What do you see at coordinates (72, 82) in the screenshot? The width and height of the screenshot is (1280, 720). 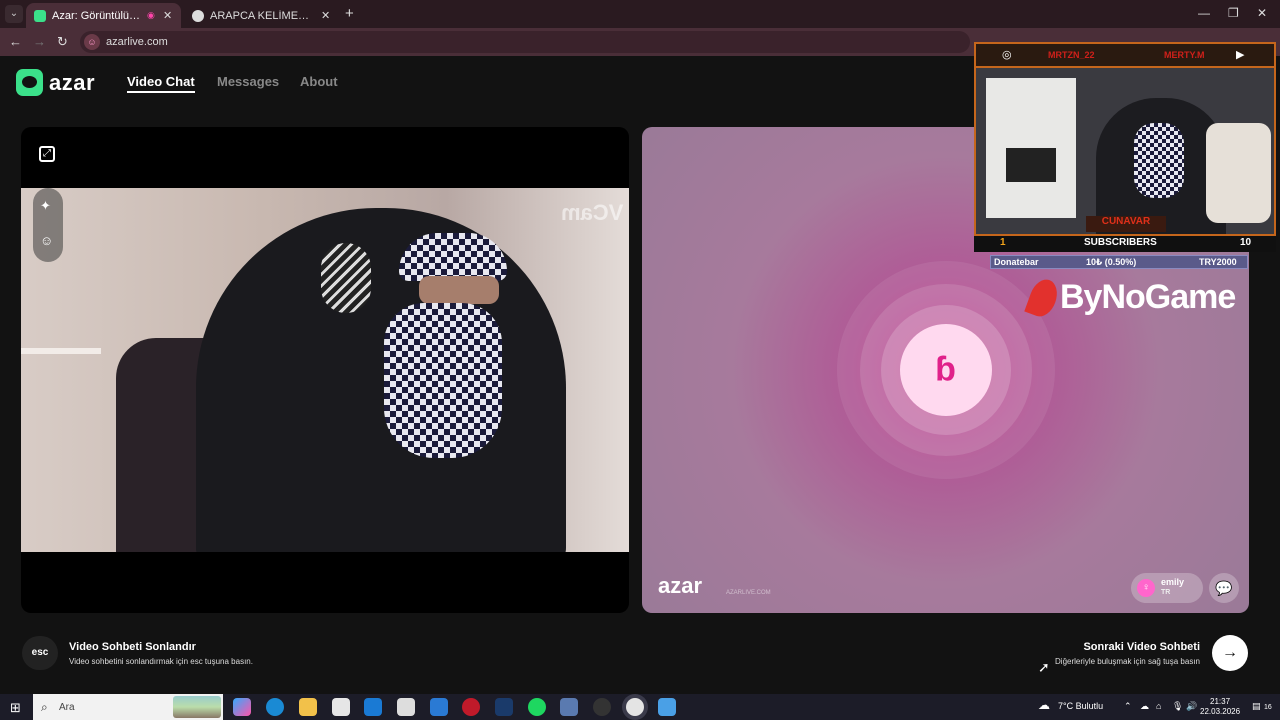 I see `azar-logo-text: azar` at bounding box center [72, 82].